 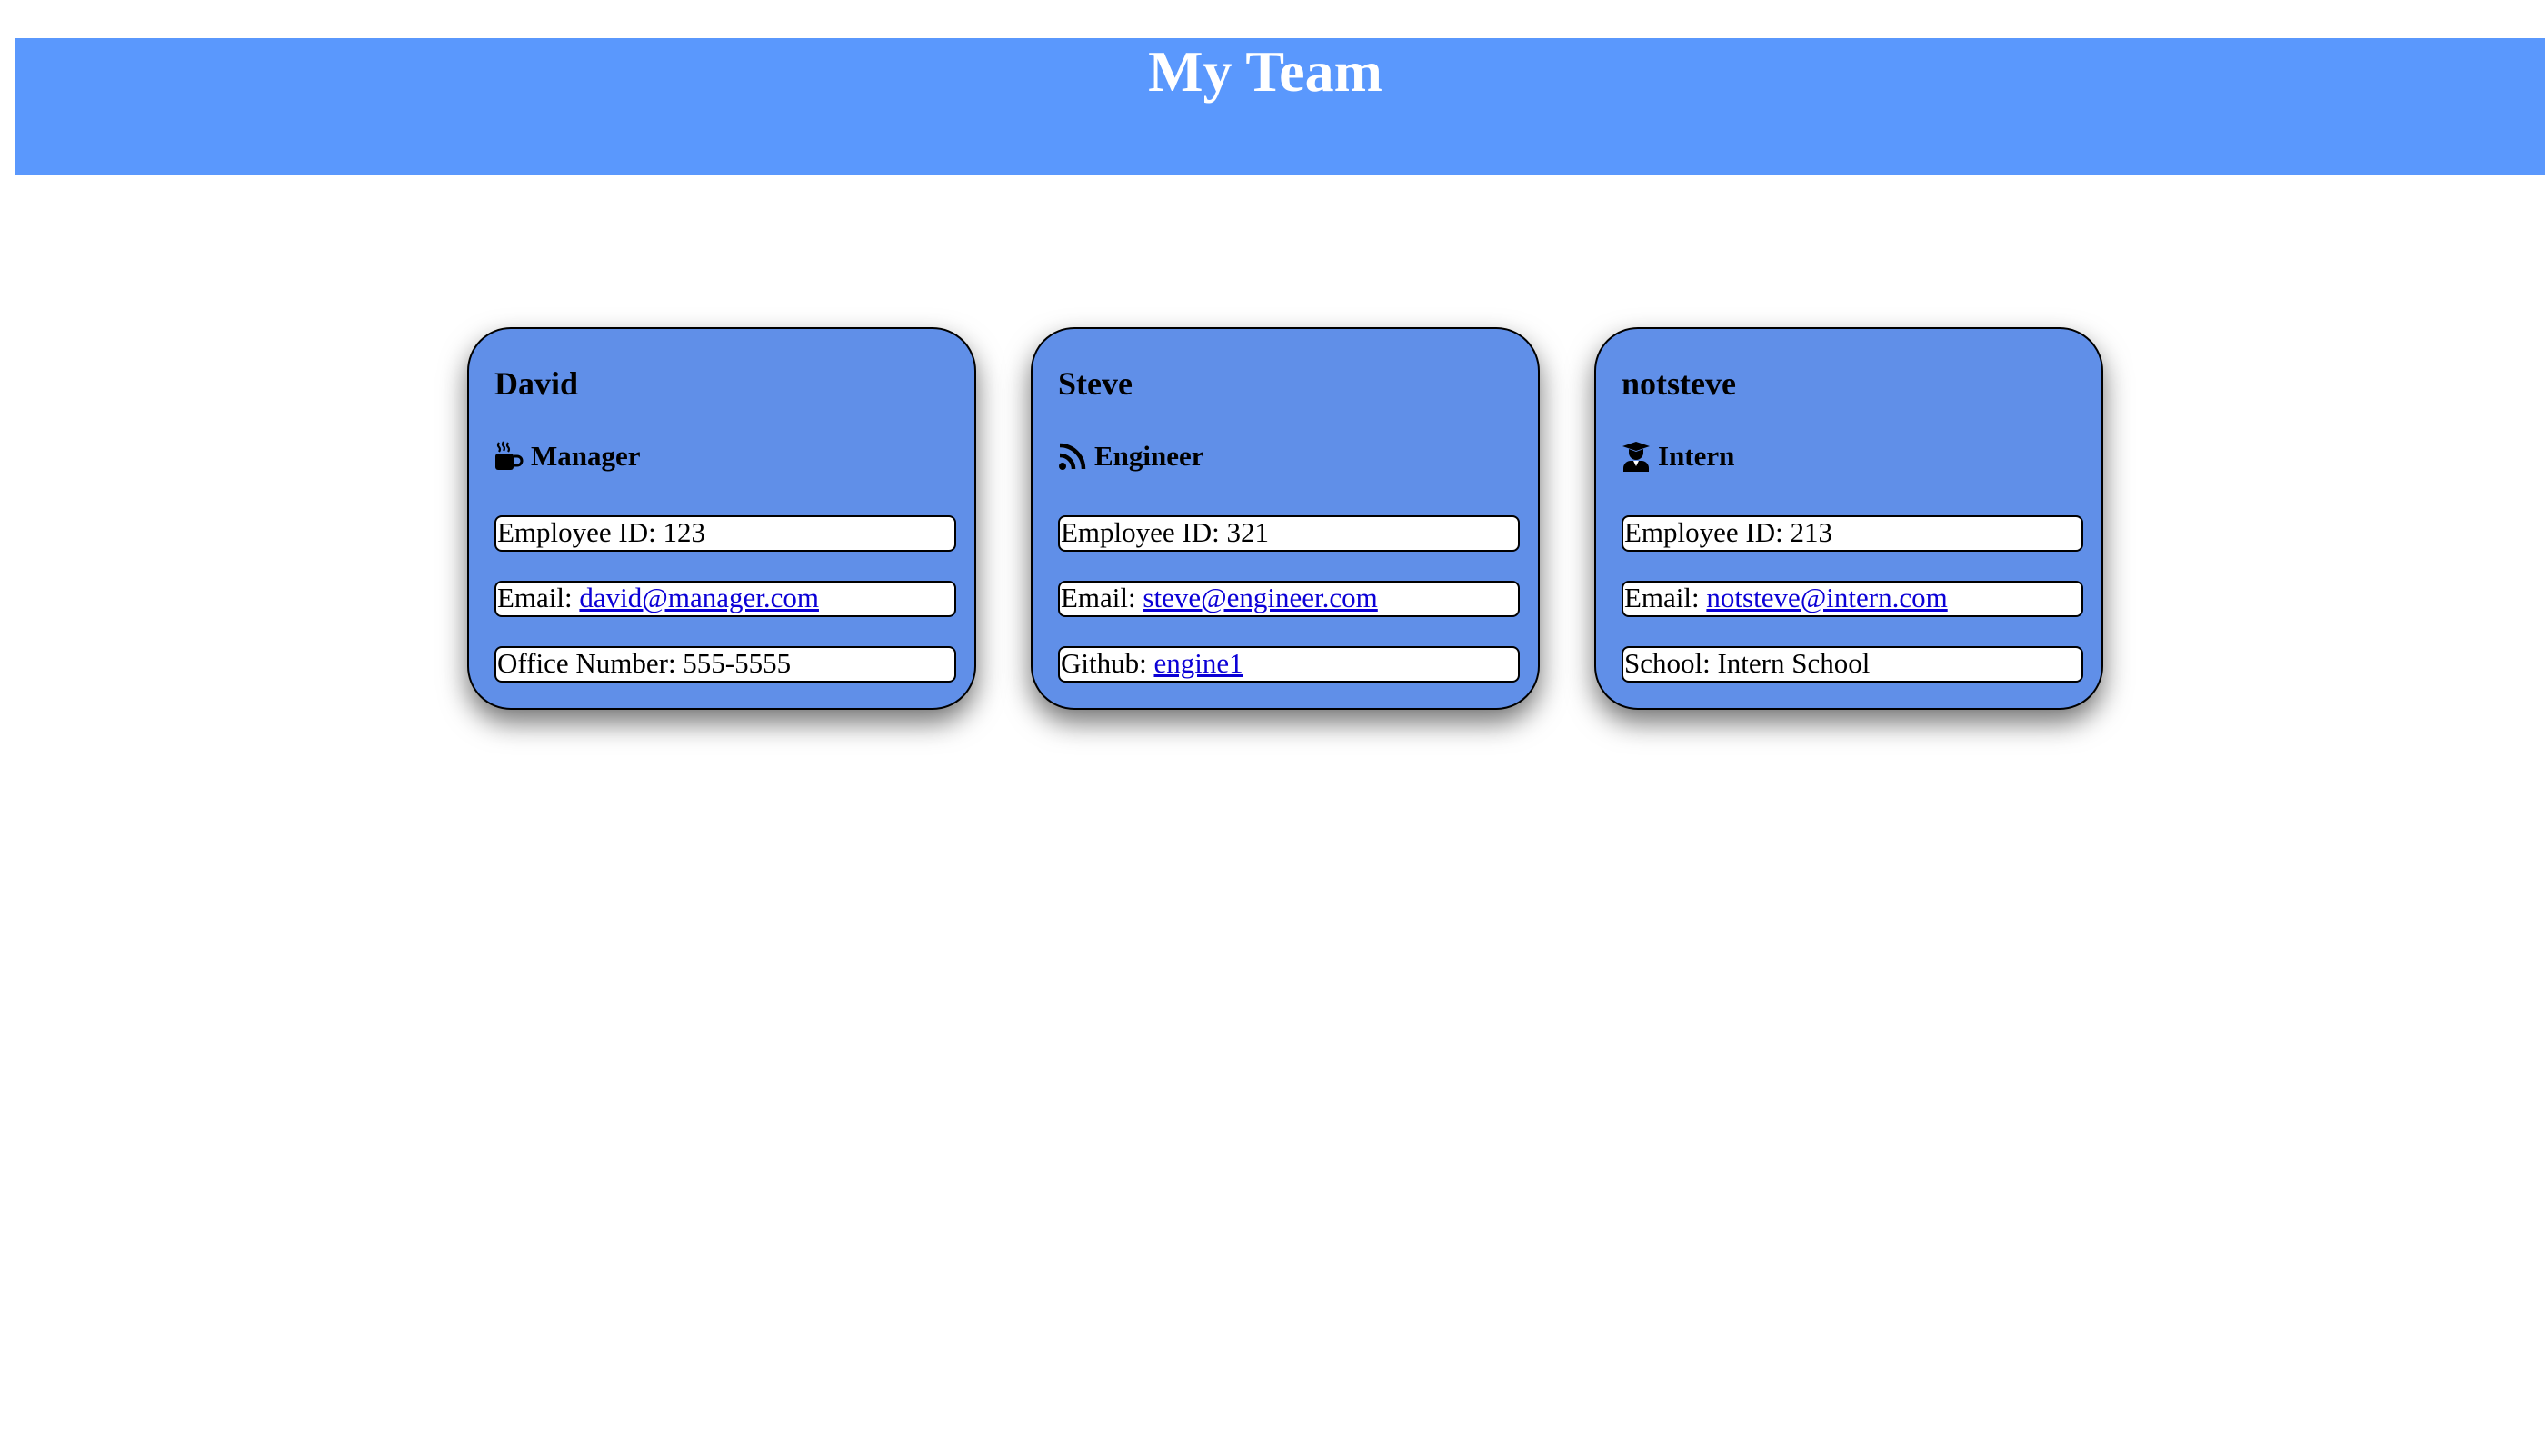 I want to click on email-field: Email: notsteve@intern.com, so click(x=1853, y=599).